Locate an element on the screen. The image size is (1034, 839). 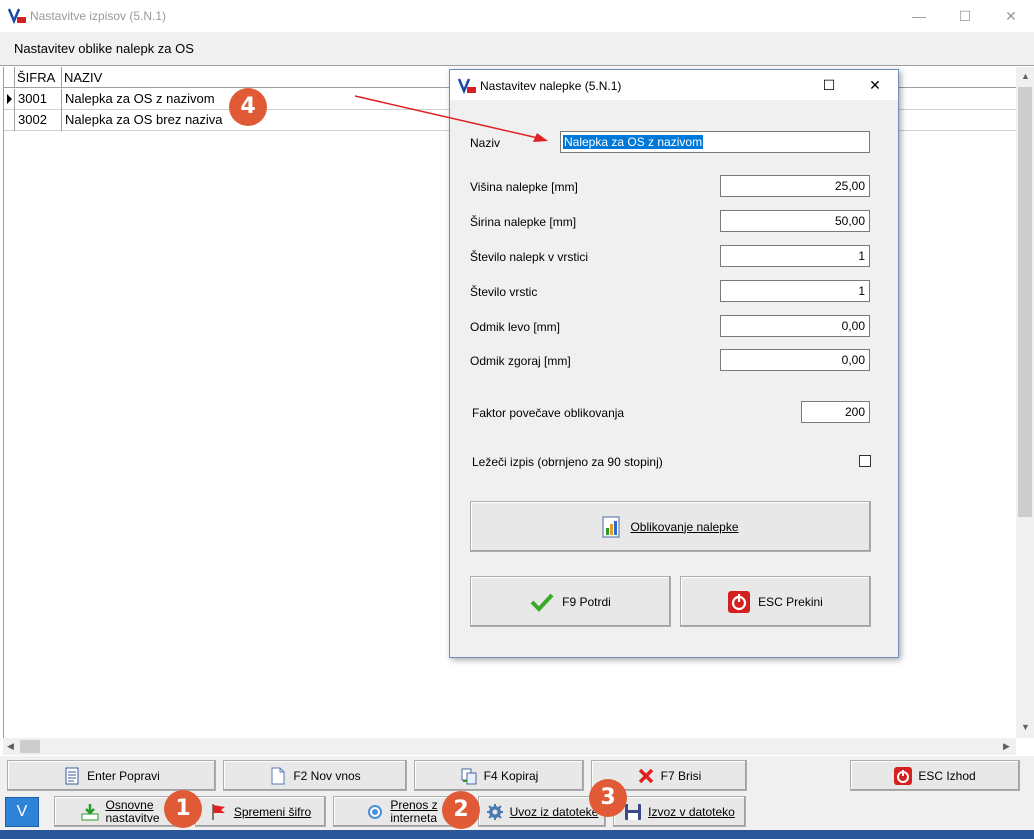
vertical-scrollbar: ▲ ▼ is located at coordinates (1025, 402).